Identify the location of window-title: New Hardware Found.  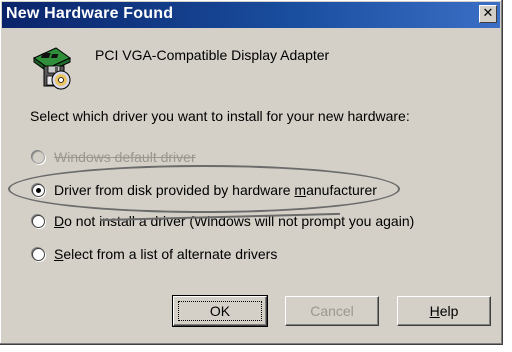
(90, 13).